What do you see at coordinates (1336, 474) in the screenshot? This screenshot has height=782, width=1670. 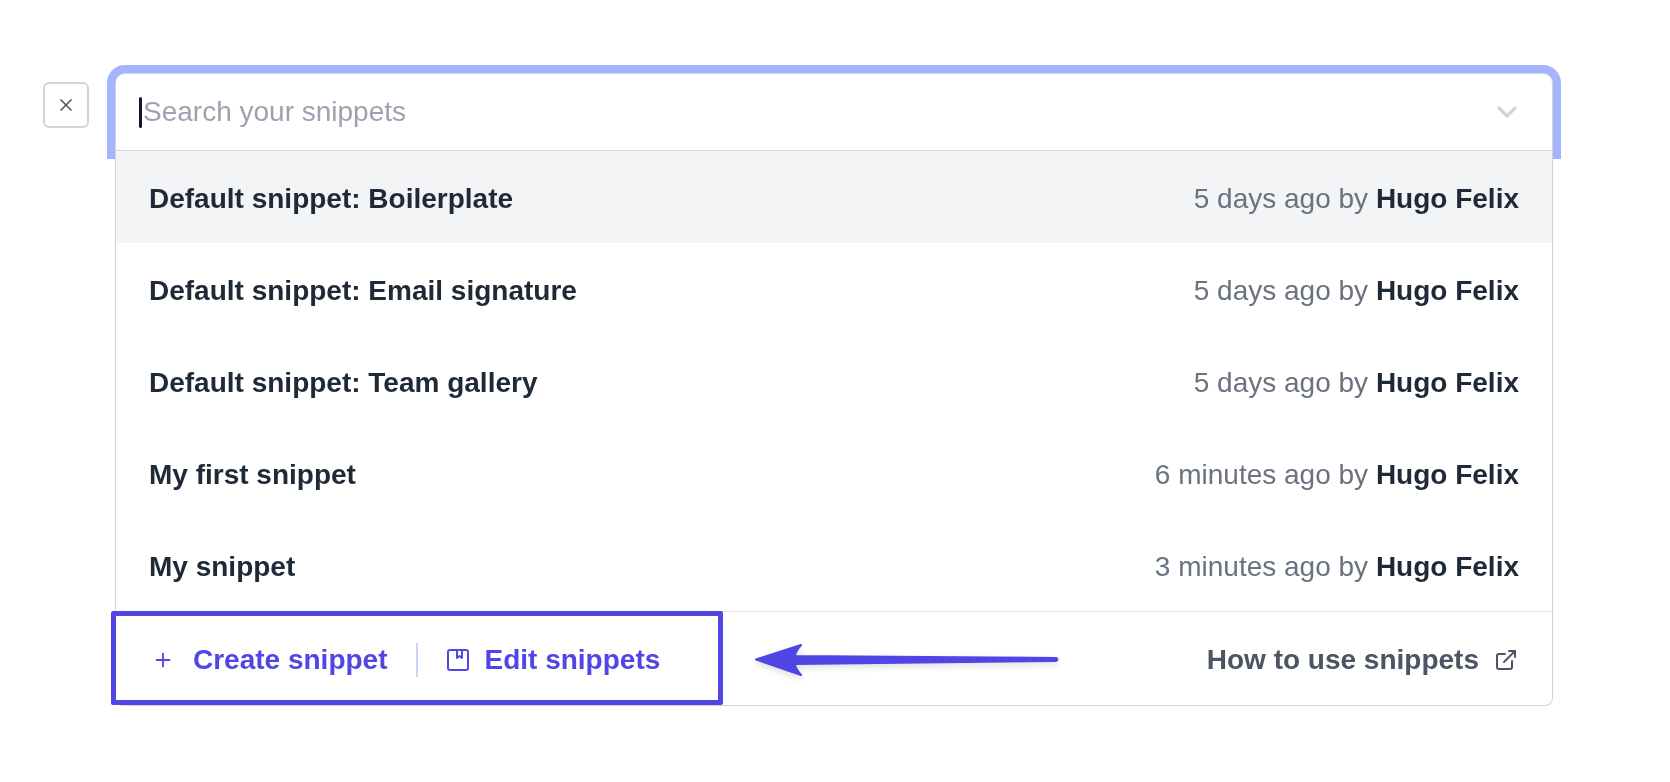 I see `snippet-meta: 6 minutes ago by Hugo Felix` at bounding box center [1336, 474].